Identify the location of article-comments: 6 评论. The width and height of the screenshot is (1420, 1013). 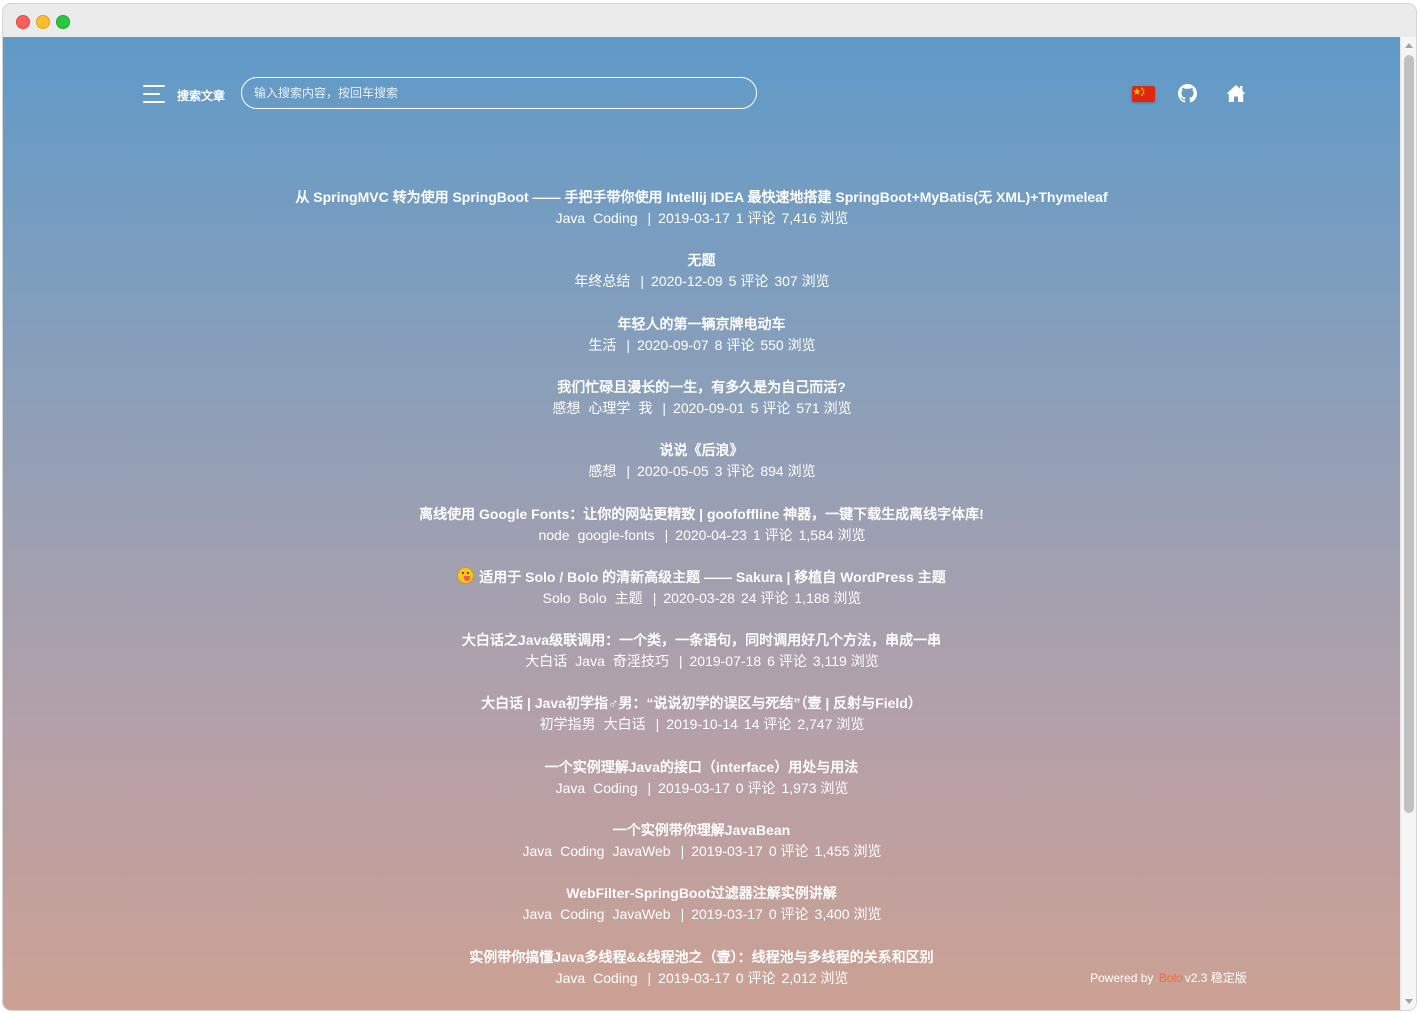
(787, 661).